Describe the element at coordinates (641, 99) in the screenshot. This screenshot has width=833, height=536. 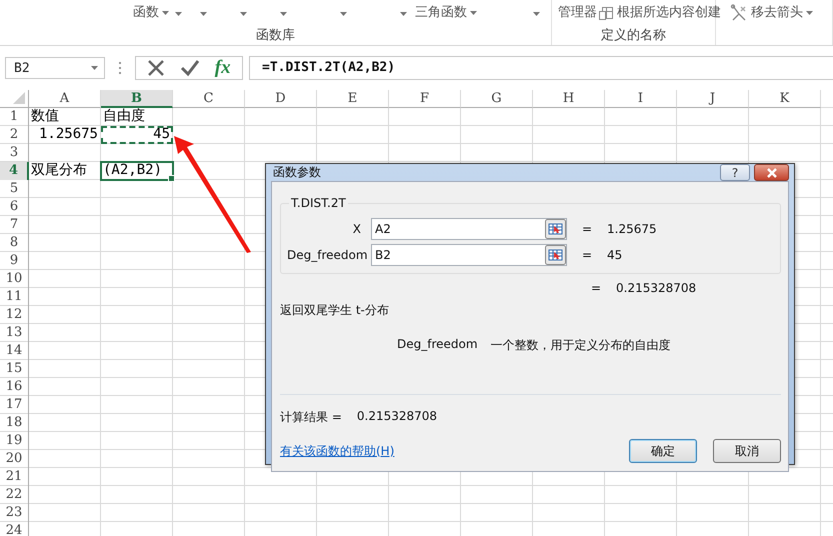
I see `column-header: I` at that location.